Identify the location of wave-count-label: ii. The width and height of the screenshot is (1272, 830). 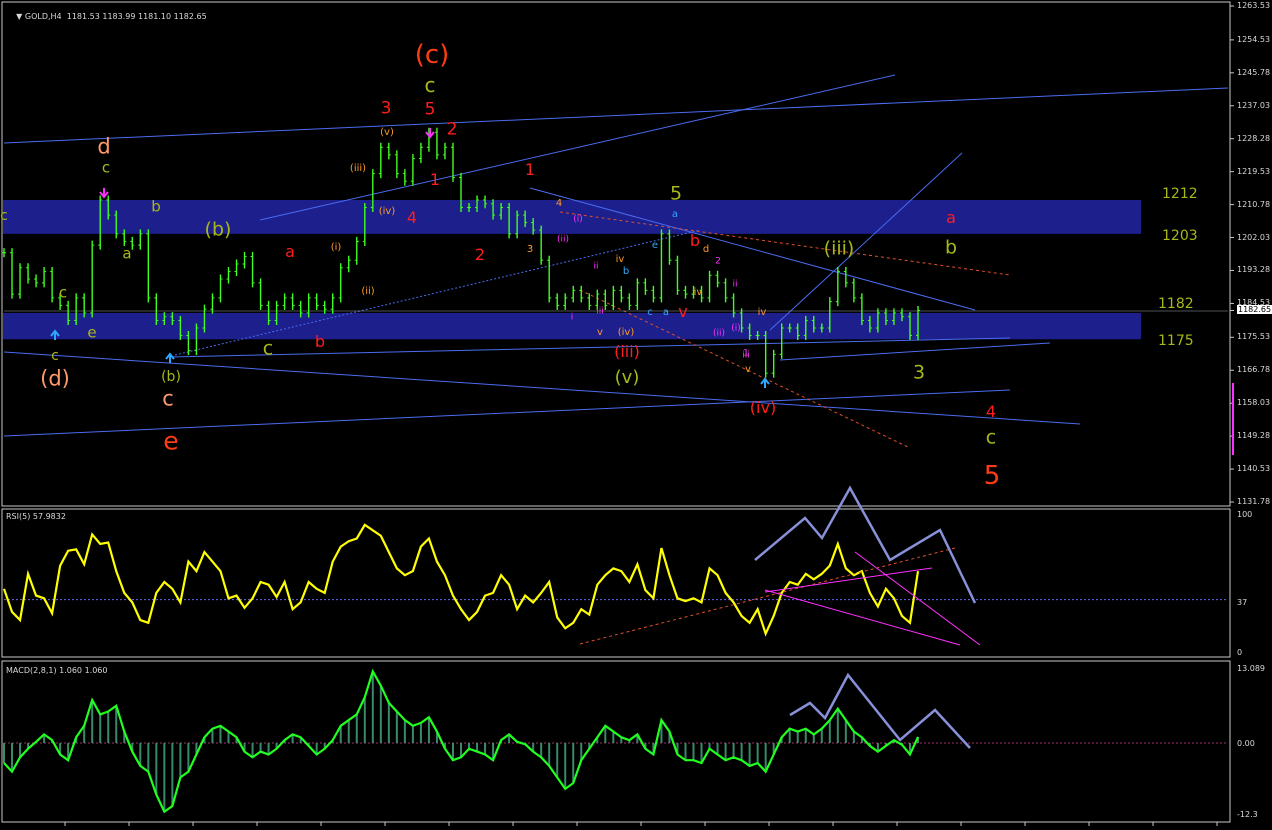
(596, 266).